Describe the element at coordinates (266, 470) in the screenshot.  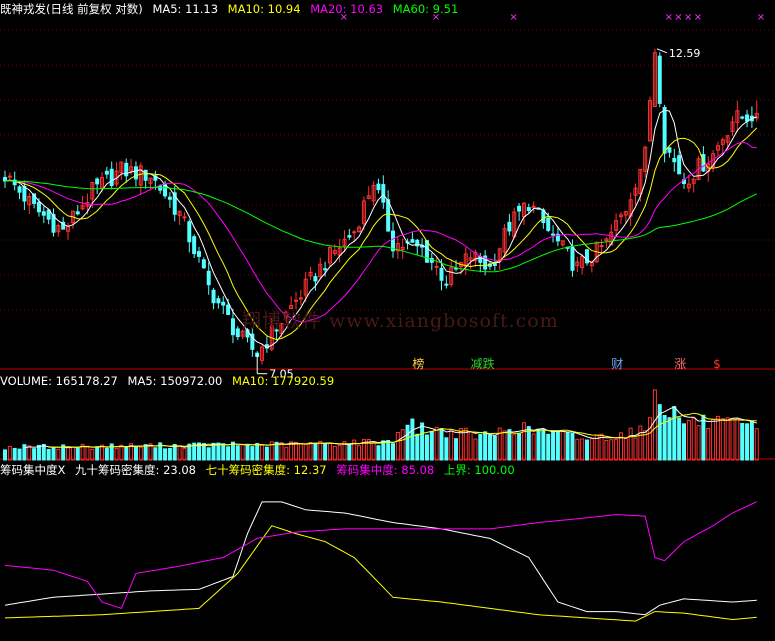
I see `chip-70-label: 七十筹码密集度: 12.37` at that location.